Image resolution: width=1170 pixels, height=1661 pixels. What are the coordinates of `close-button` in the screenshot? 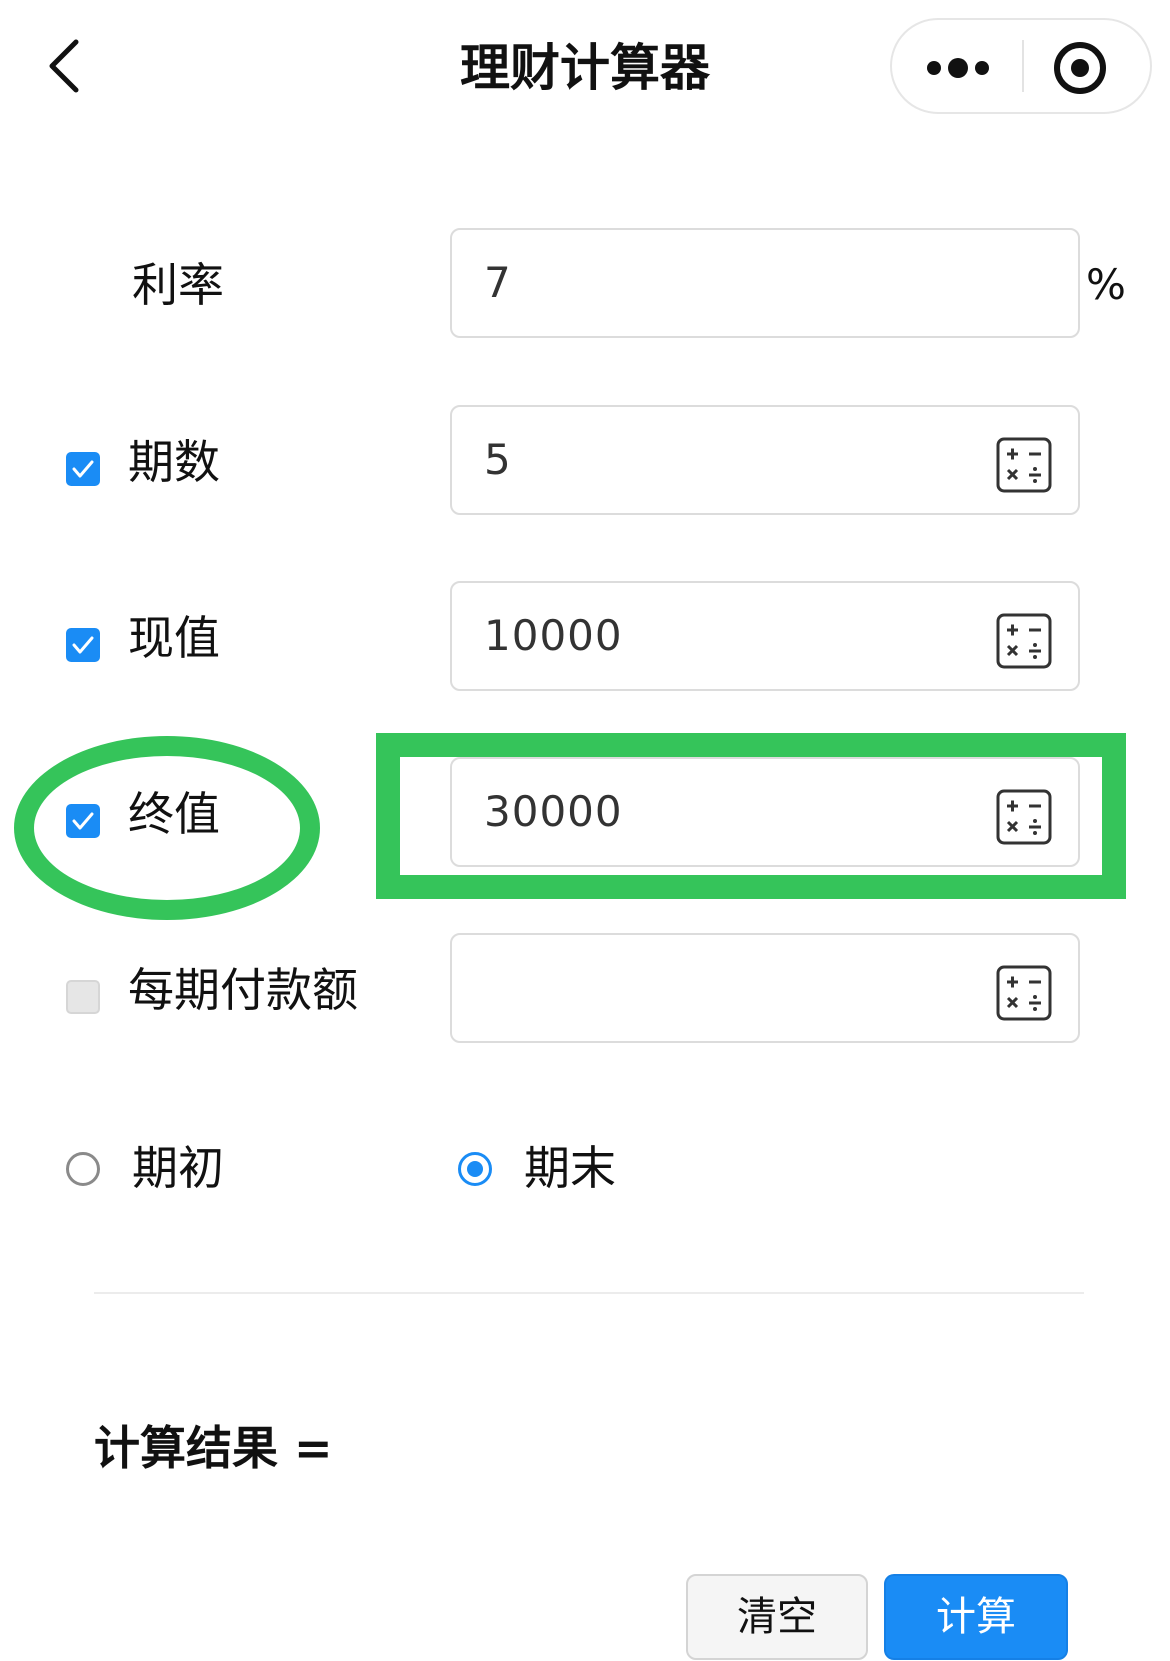 It's located at (1087, 66).